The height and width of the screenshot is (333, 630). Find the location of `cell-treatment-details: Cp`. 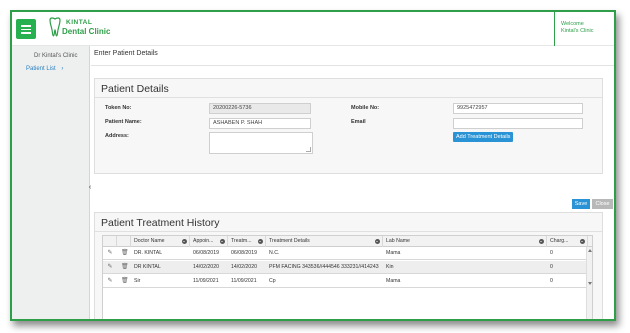

cell-treatment-details: Cp is located at coordinates (272, 281).